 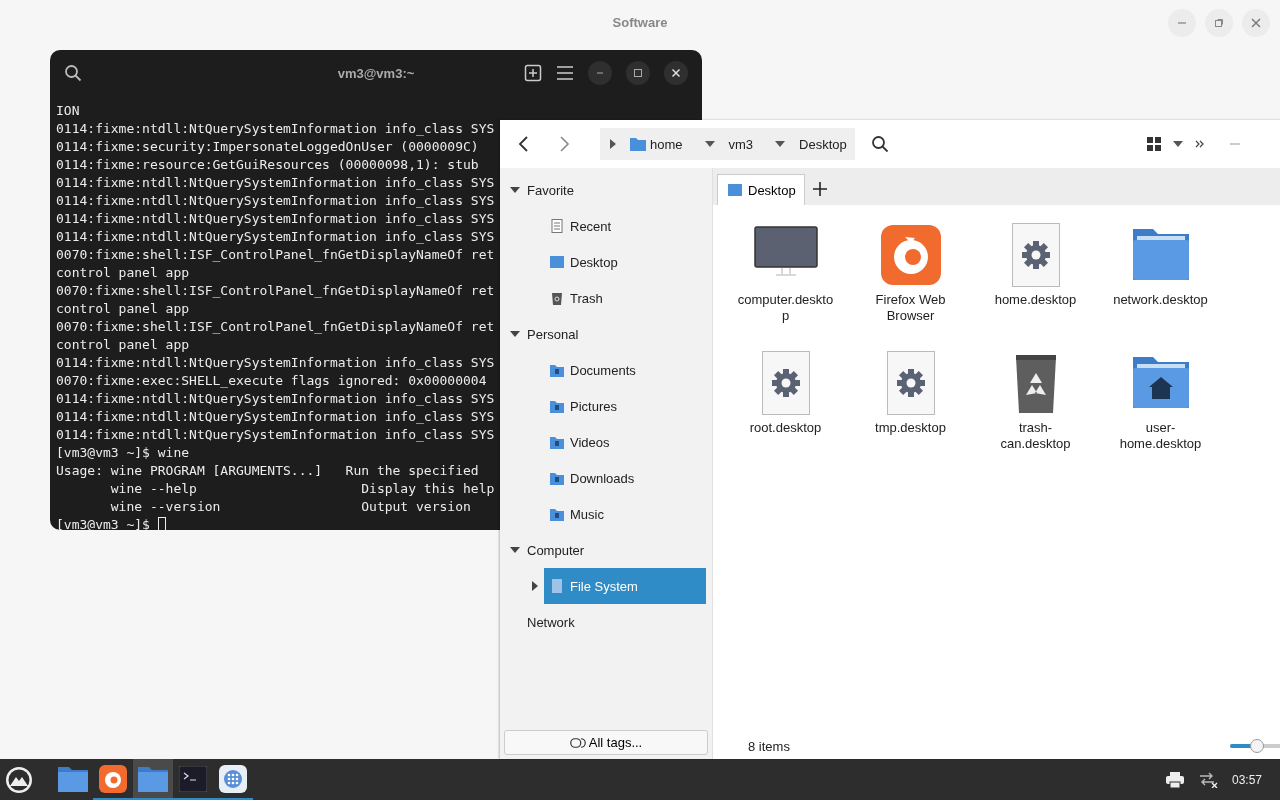 What do you see at coordinates (233, 778) in the screenshot?
I see `app-grid-icon` at bounding box center [233, 778].